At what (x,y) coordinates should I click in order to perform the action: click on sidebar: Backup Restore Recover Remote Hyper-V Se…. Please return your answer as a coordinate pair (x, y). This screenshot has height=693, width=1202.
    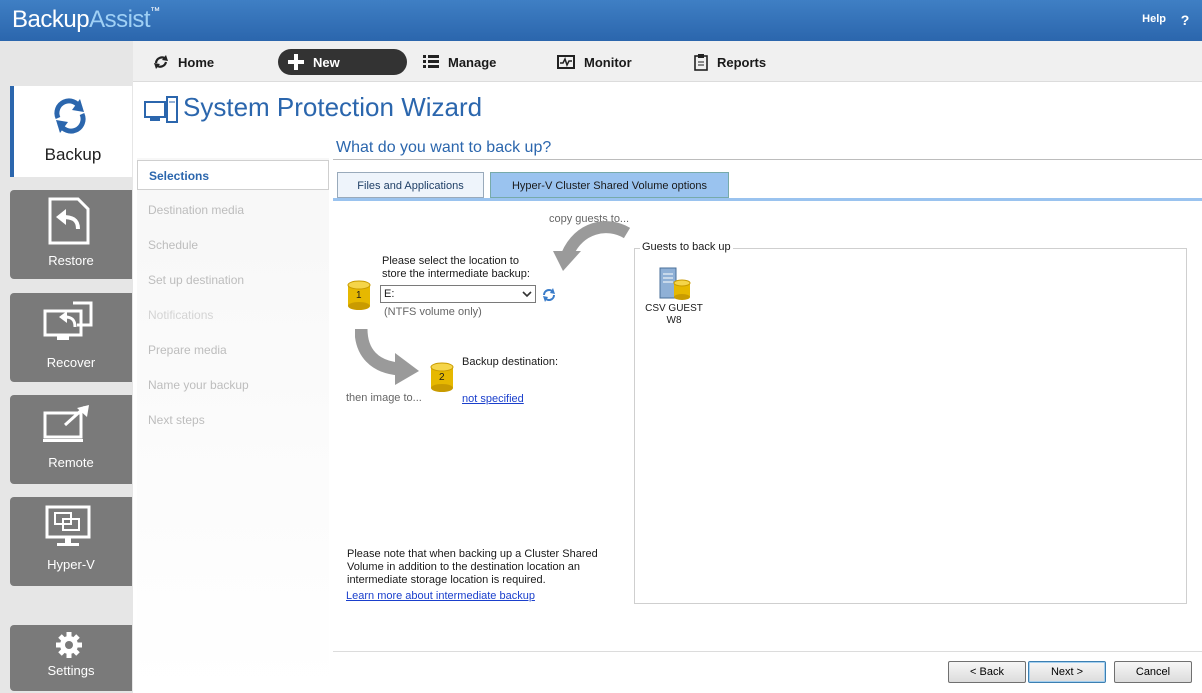
    Looking at the image, I should click on (66, 367).